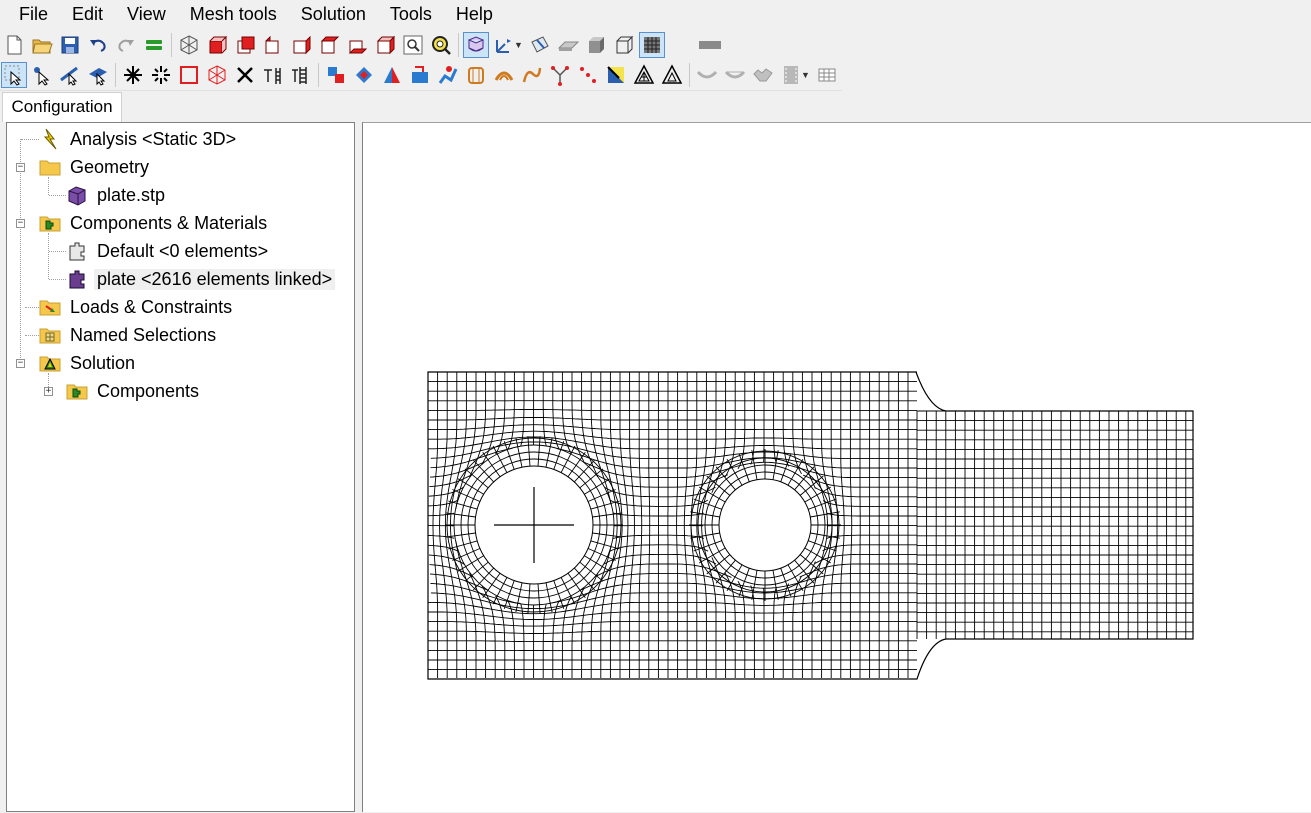 The height and width of the screenshot is (813, 1311). I want to click on table-grid-icon, so click(827, 75).